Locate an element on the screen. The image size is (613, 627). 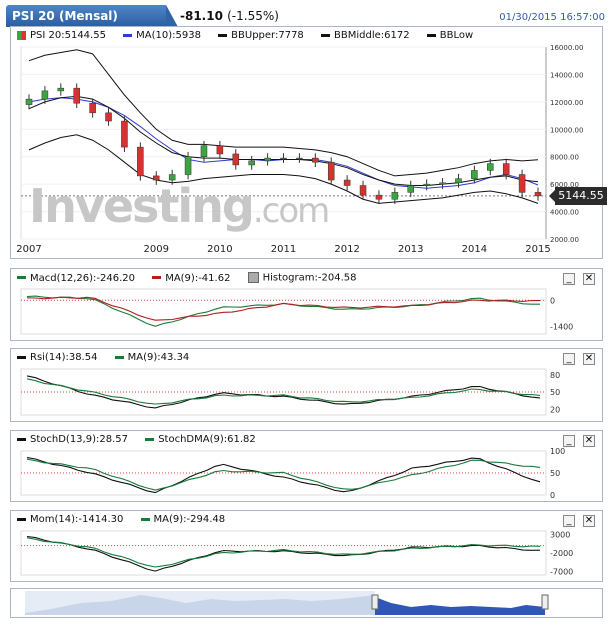
x-tick-label: 2007 is located at coordinates (28, 249).